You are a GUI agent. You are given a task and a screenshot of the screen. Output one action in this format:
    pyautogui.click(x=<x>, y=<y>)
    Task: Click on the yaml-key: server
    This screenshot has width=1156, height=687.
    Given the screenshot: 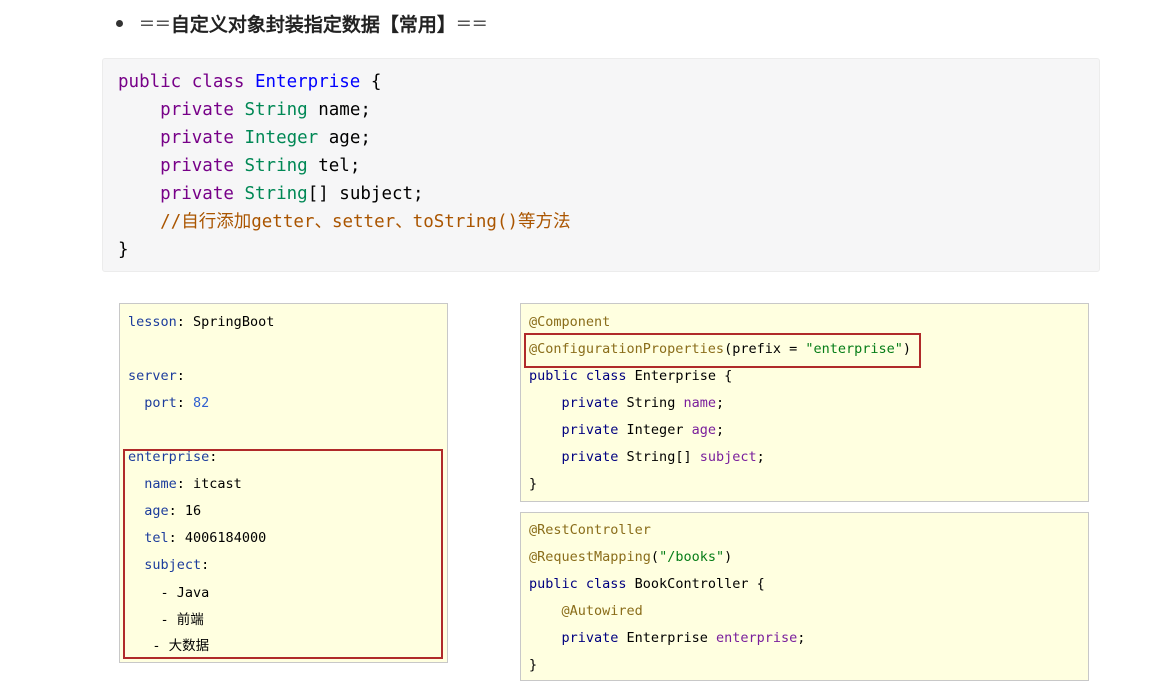 What is the action you would take?
    pyautogui.click(x=152, y=376)
    